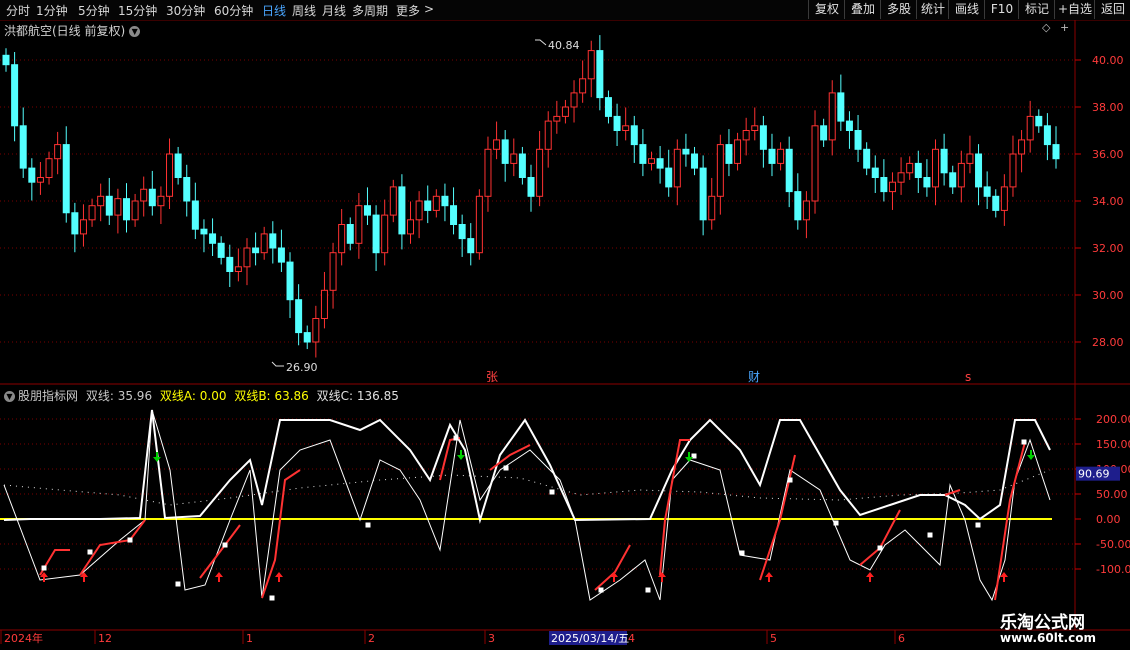 The width and height of the screenshot is (1130, 650). I want to click on sell-arrow-icon, so click(157, 457).